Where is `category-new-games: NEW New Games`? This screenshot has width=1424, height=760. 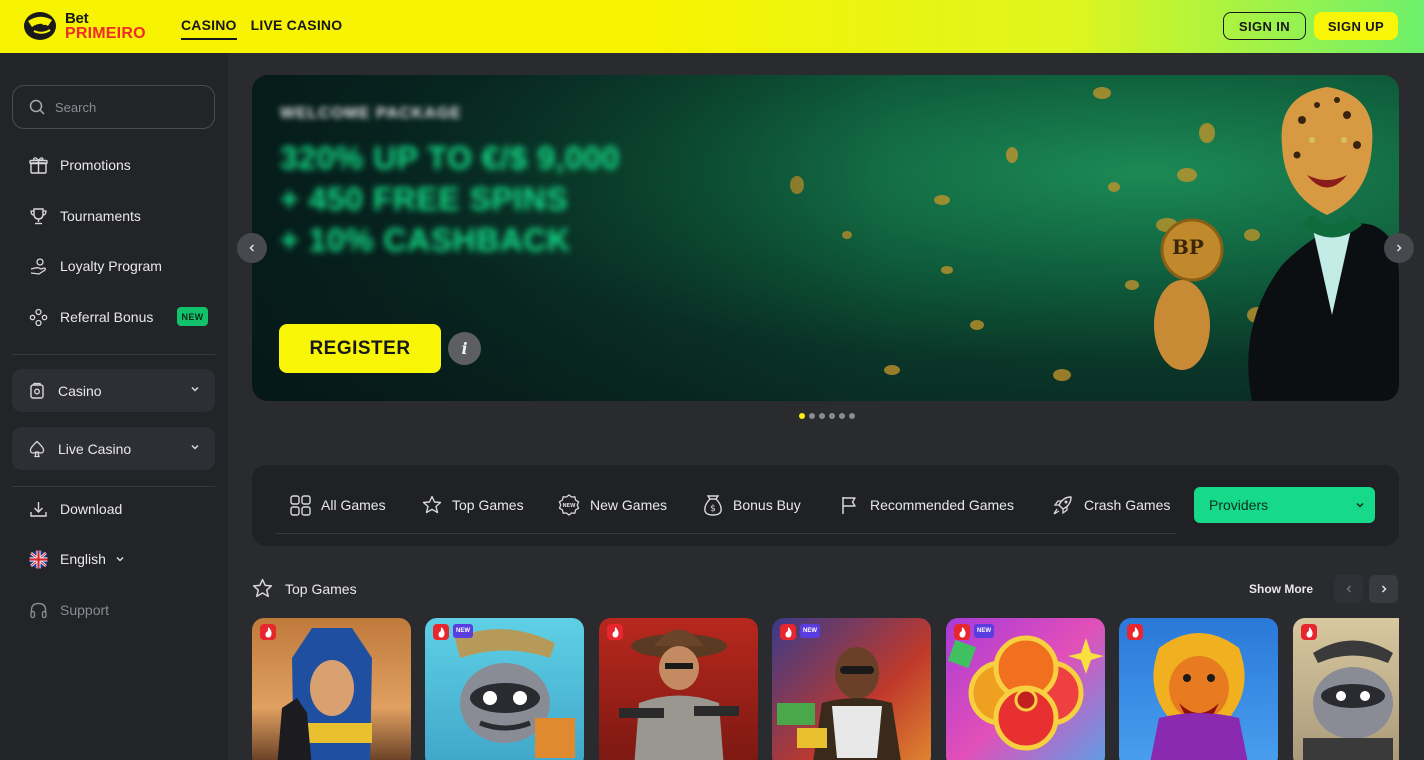 category-new-games: NEW New Games is located at coordinates (612, 505).